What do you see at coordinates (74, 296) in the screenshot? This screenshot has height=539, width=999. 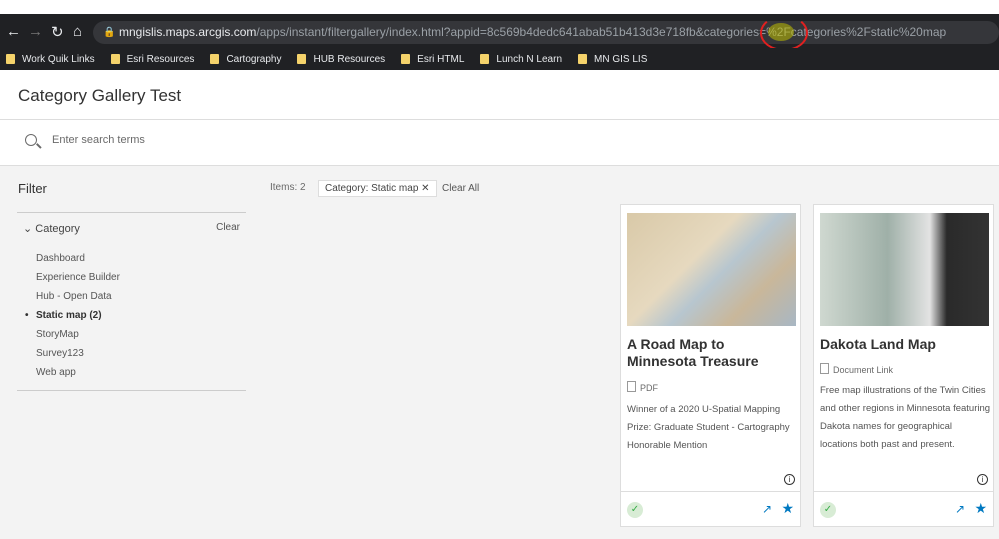 I see `category-option: Hub - Open Data` at bounding box center [74, 296].